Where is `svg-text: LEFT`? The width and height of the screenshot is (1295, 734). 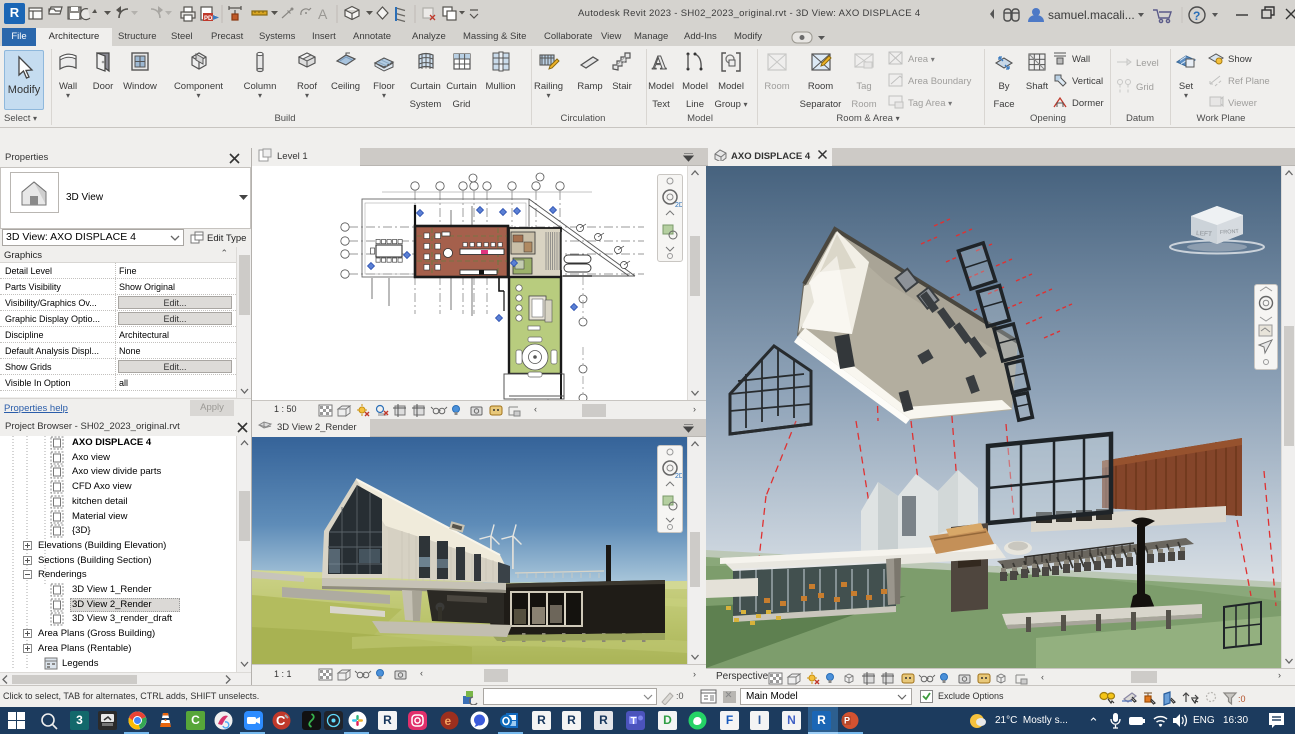
svg-text: LEFT is located at coordinates (1204, 234).